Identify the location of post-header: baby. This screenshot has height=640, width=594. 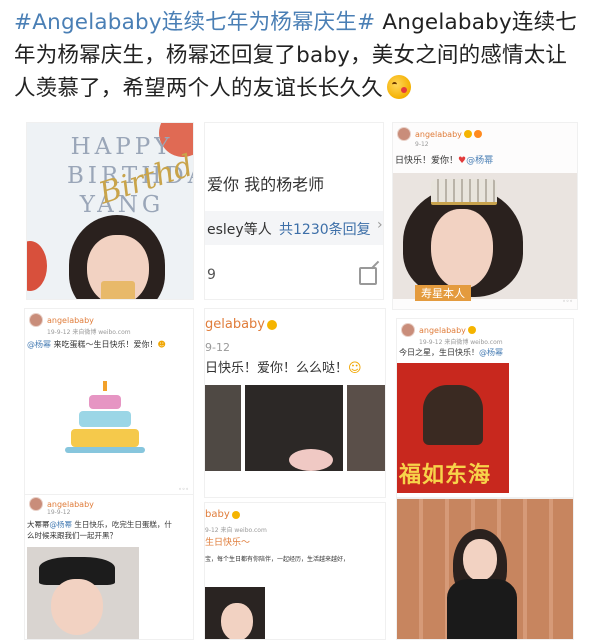
(222, 514).